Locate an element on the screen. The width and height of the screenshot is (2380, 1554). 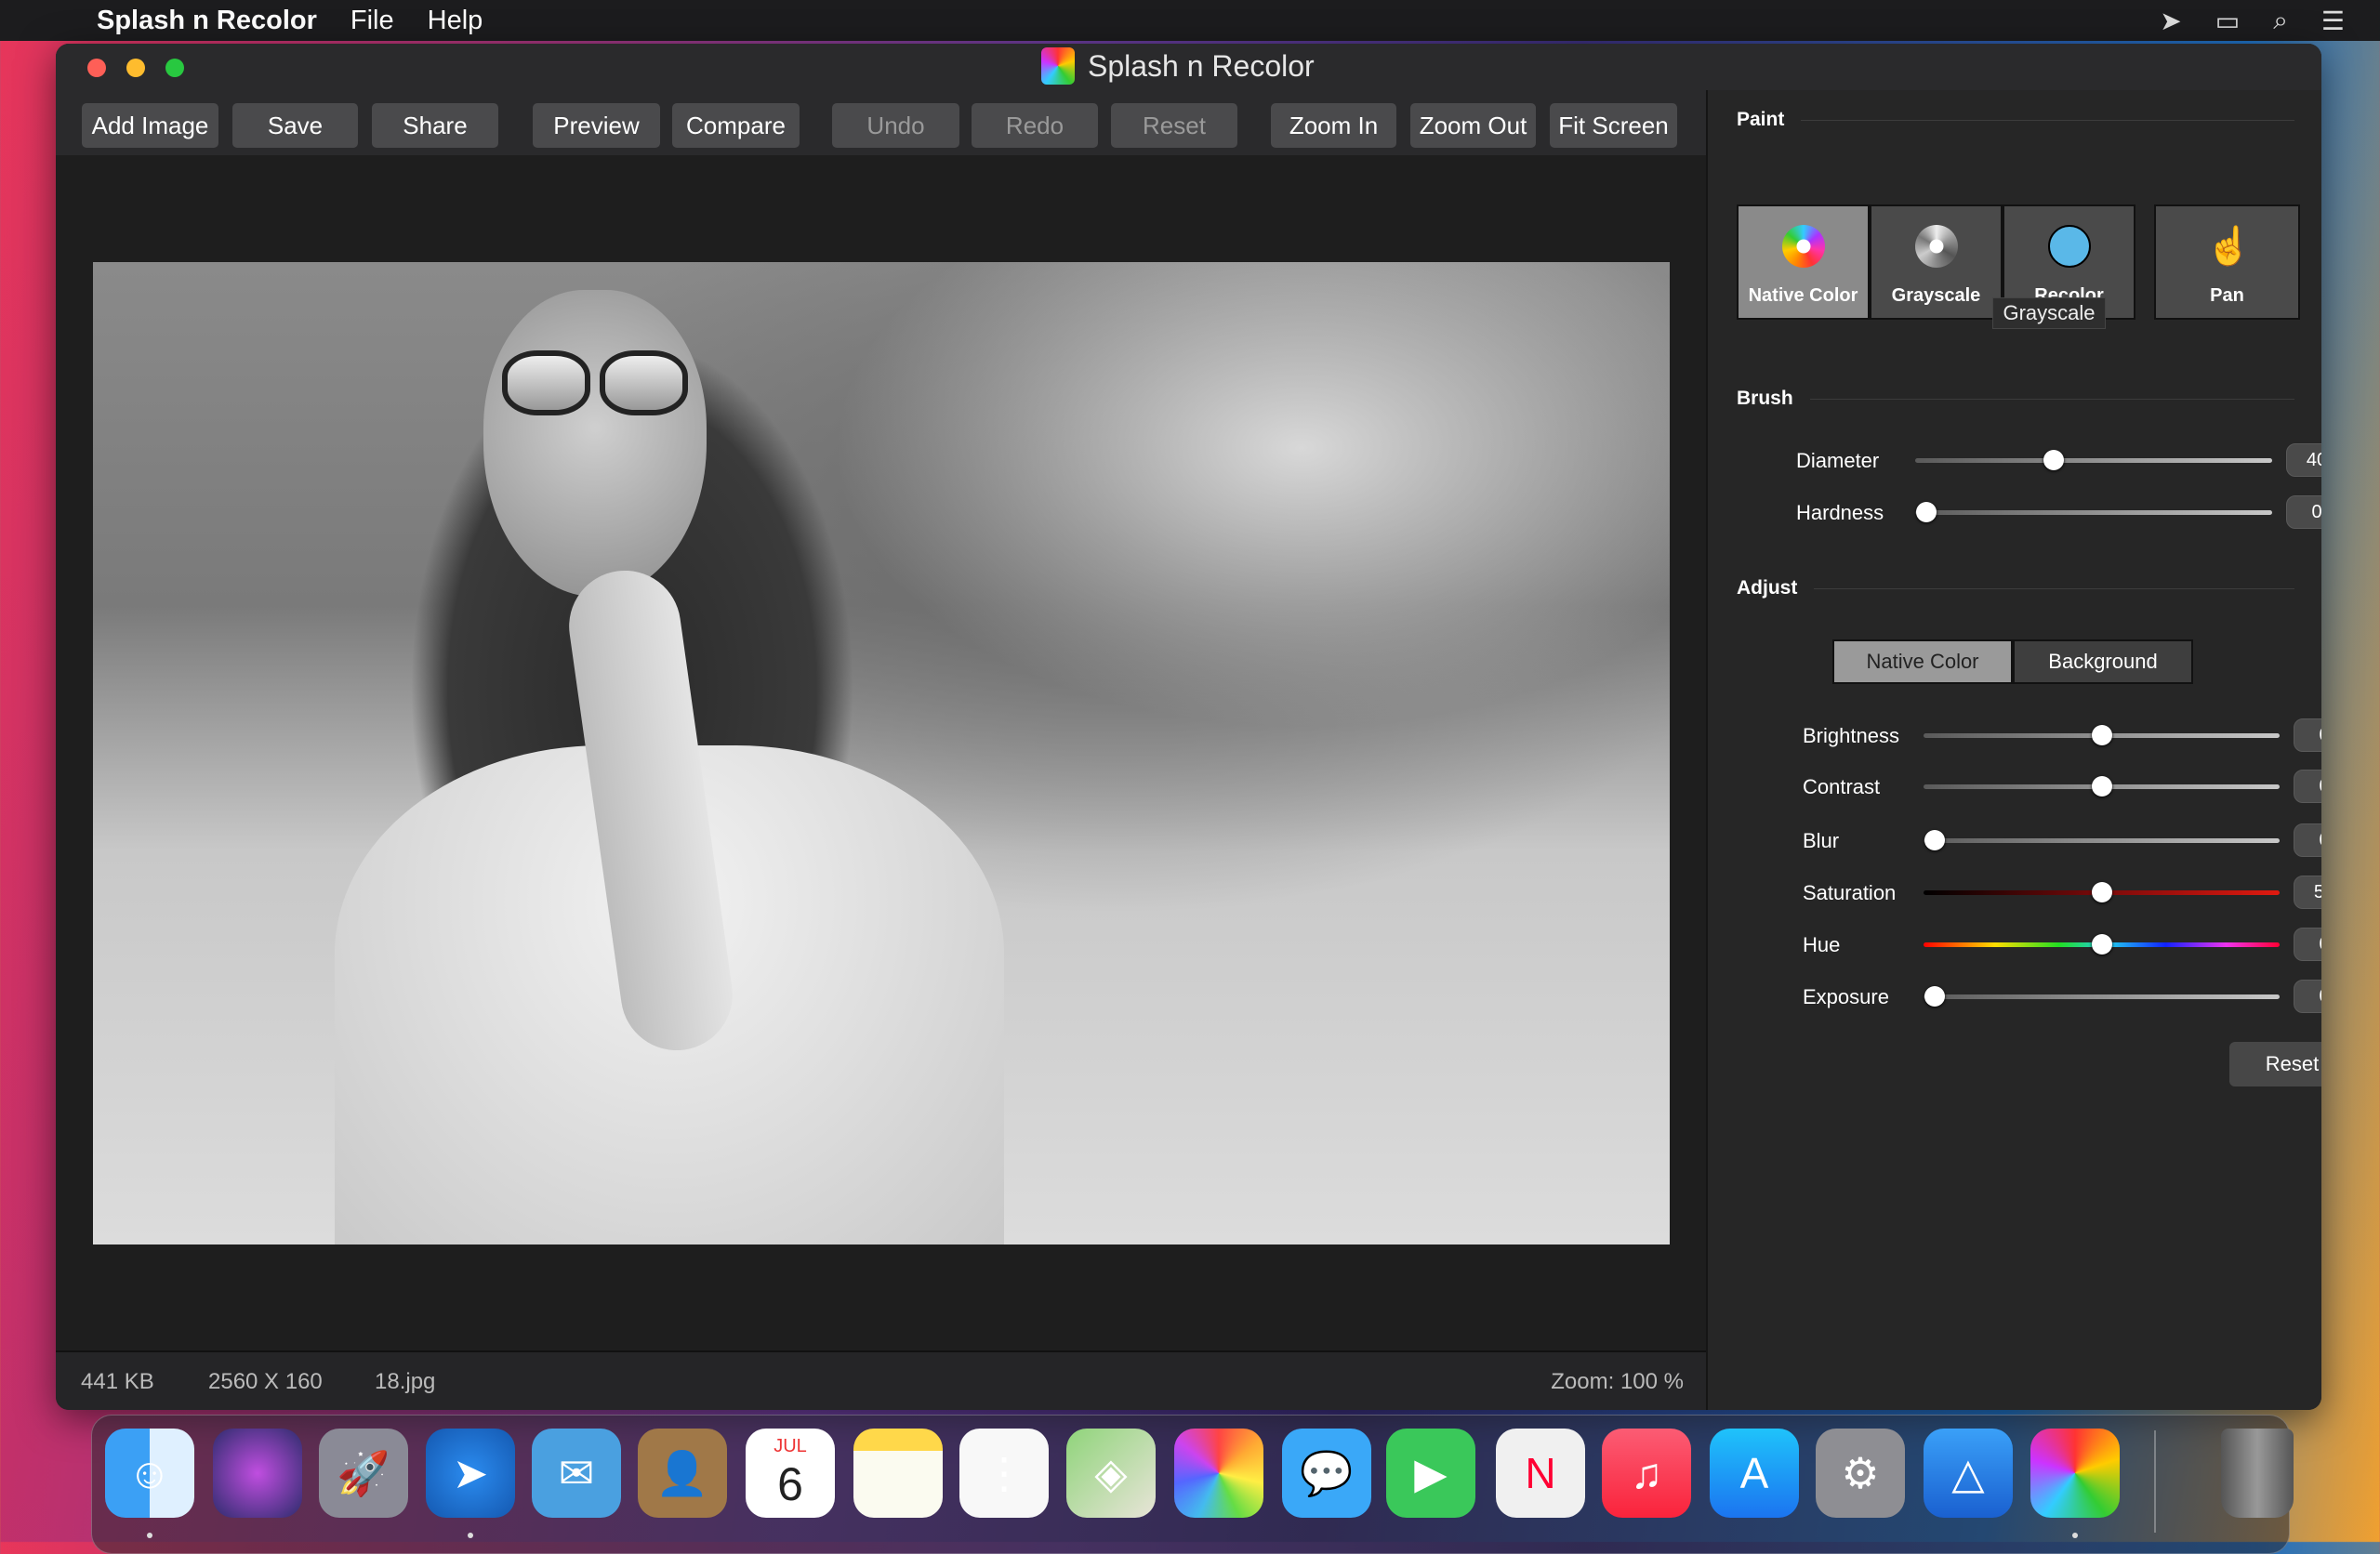
zoom-out-button: Zoom Out is located at coordinates (1473, 125).